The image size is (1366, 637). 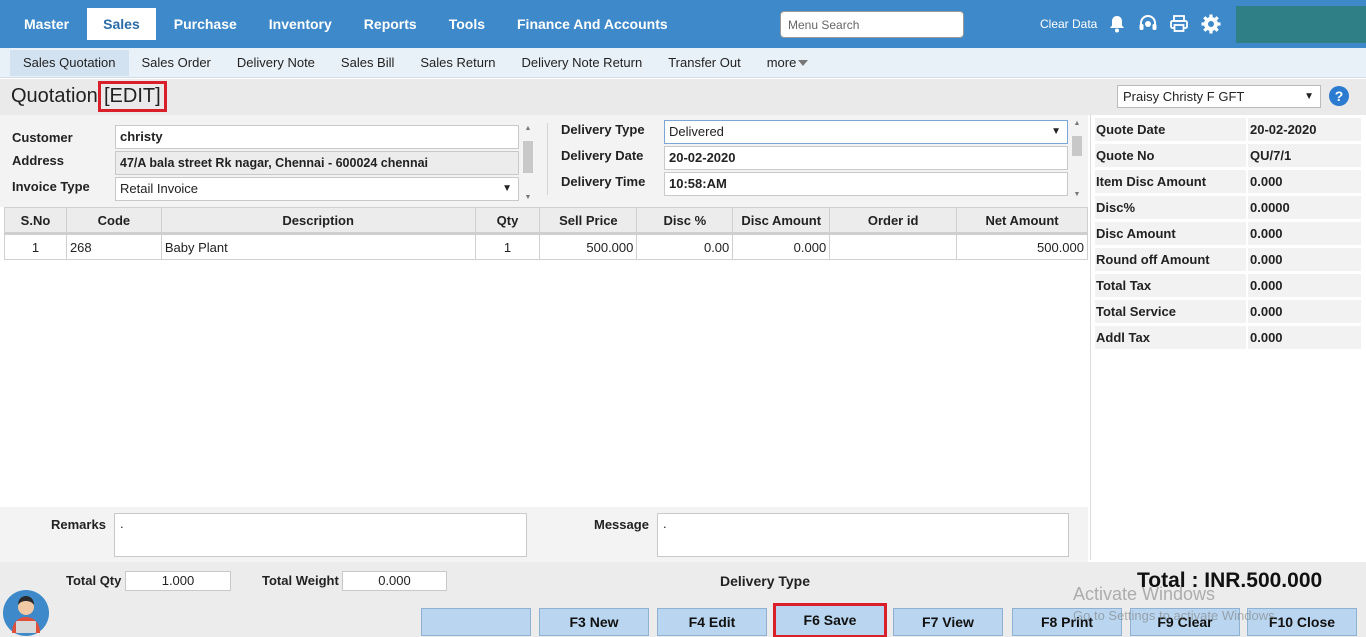 I want to click on column-header: Disc Amount, so click(x=781, y=221).